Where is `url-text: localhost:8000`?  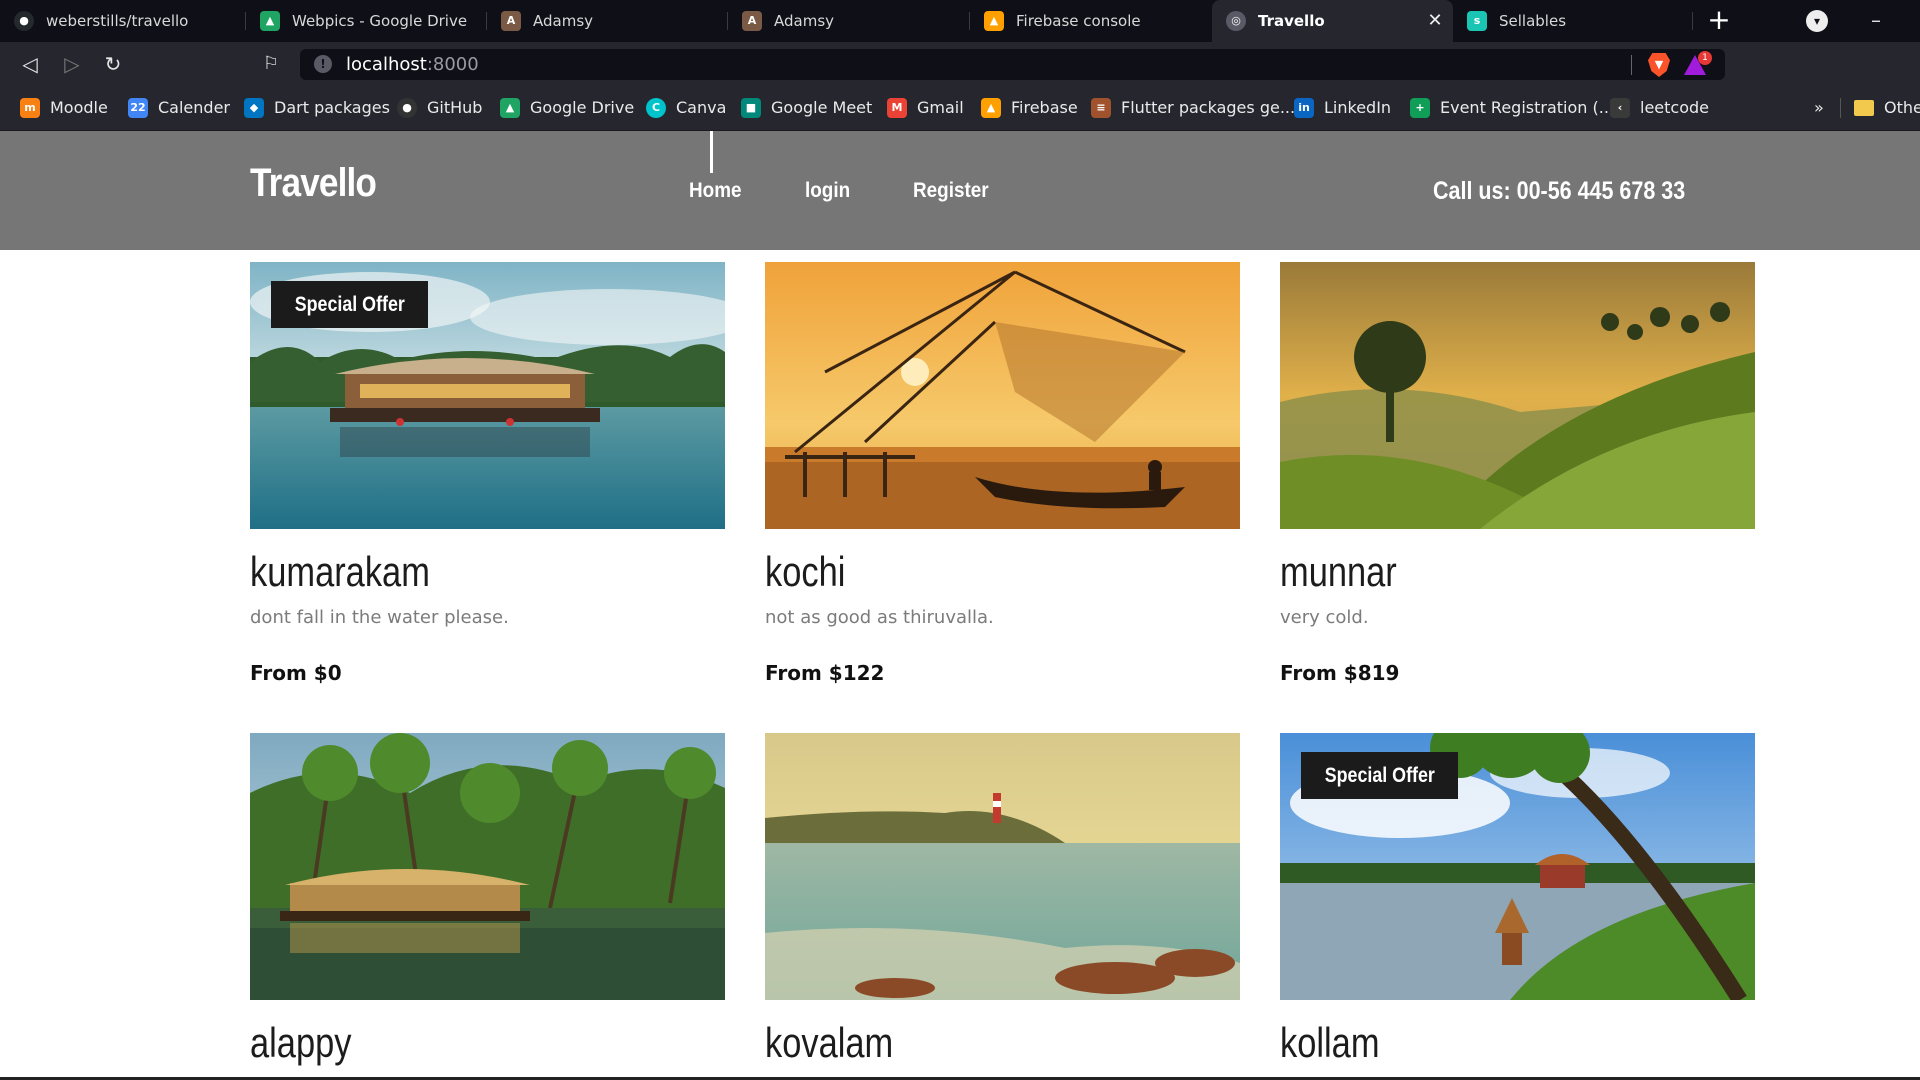
url-text: localhost:8000 is located at coordinates (412, 64).